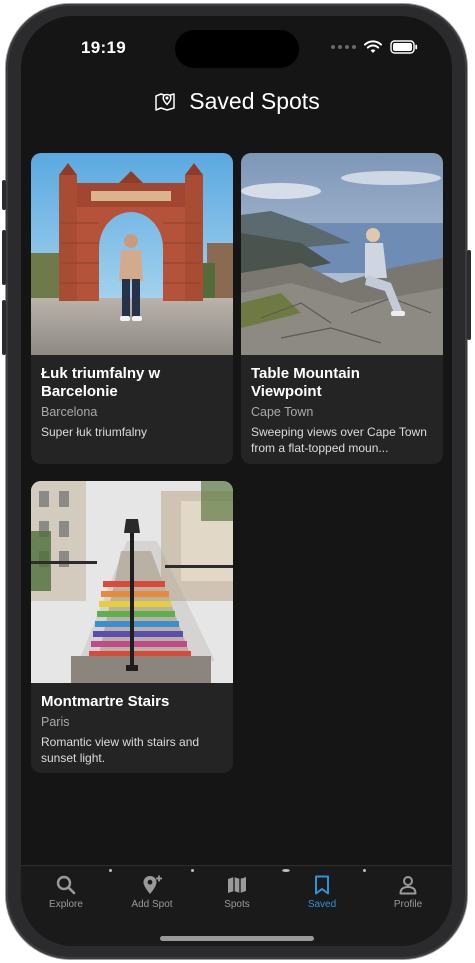 The height and width of the screenshot is (963, 475). I want to click on status-time: 19:19, so click(103, 47).